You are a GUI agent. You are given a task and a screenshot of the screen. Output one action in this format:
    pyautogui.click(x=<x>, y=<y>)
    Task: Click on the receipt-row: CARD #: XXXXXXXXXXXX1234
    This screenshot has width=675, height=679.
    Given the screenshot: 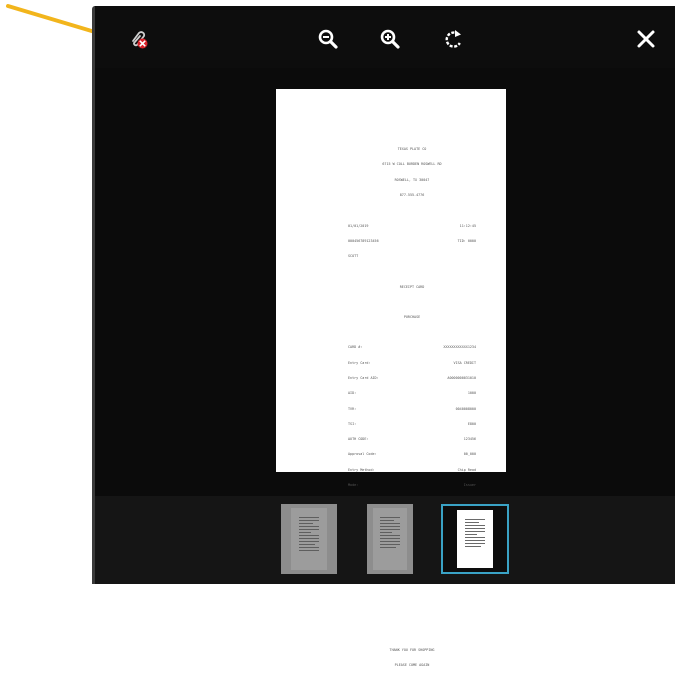 What is the action you would take?
    pyautogui.click(x=412, y=347)
    